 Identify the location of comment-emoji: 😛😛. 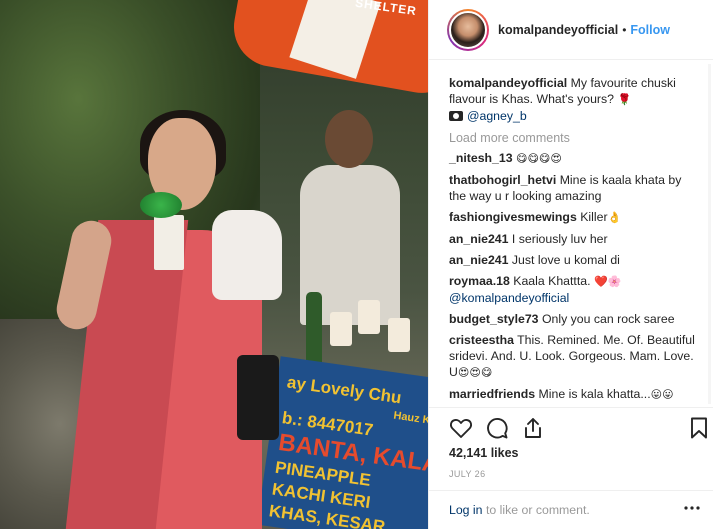
(662, 395).